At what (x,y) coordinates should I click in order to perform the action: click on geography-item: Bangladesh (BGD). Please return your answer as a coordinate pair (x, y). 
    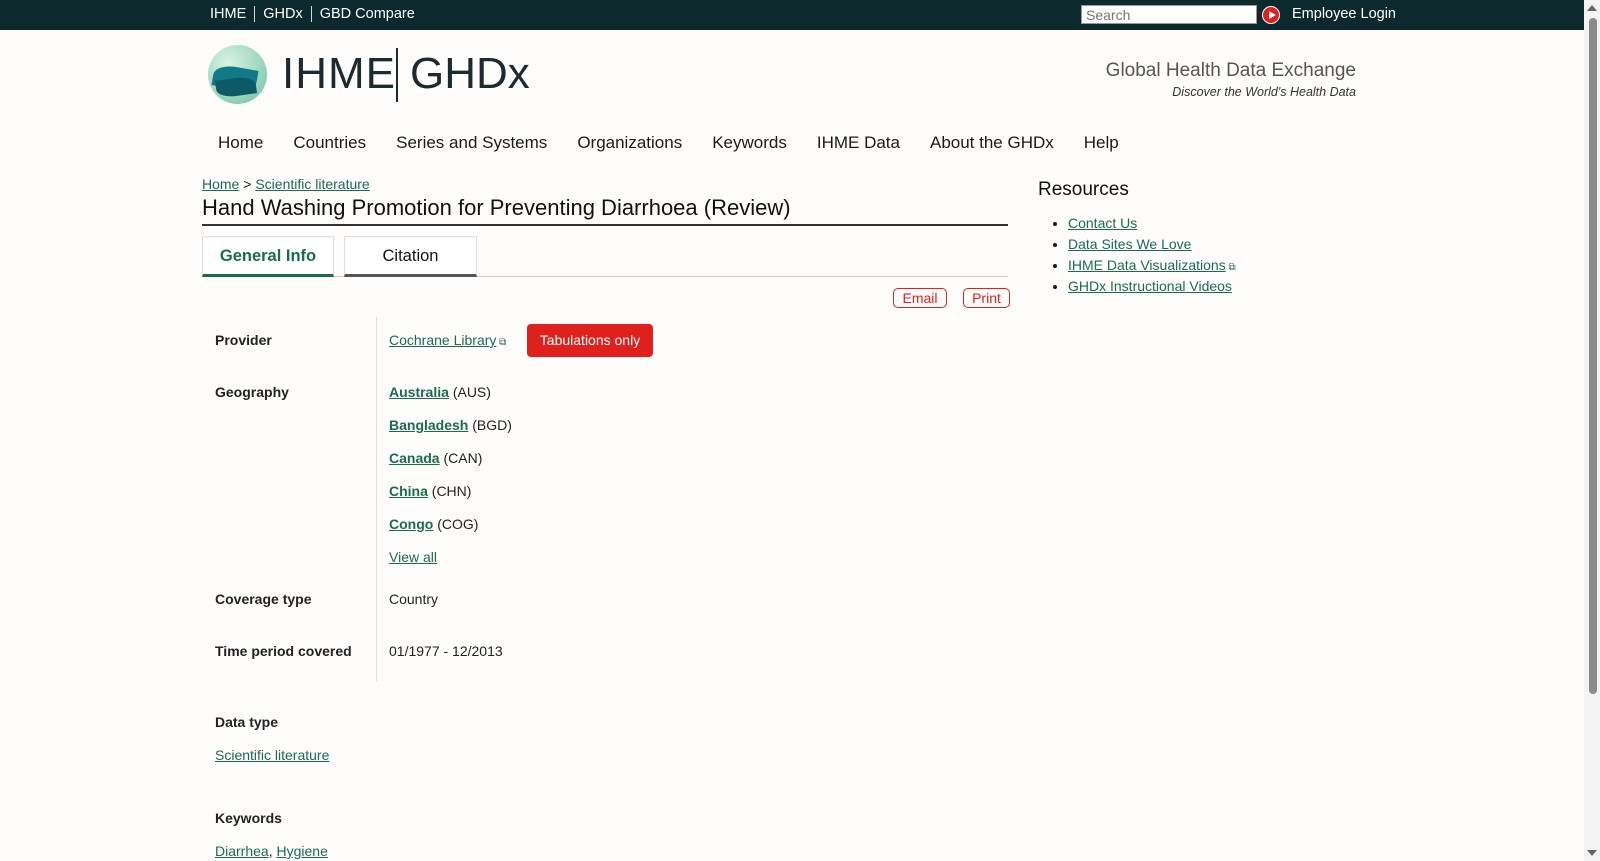
    Looking at the image, I should click on (450, 425).